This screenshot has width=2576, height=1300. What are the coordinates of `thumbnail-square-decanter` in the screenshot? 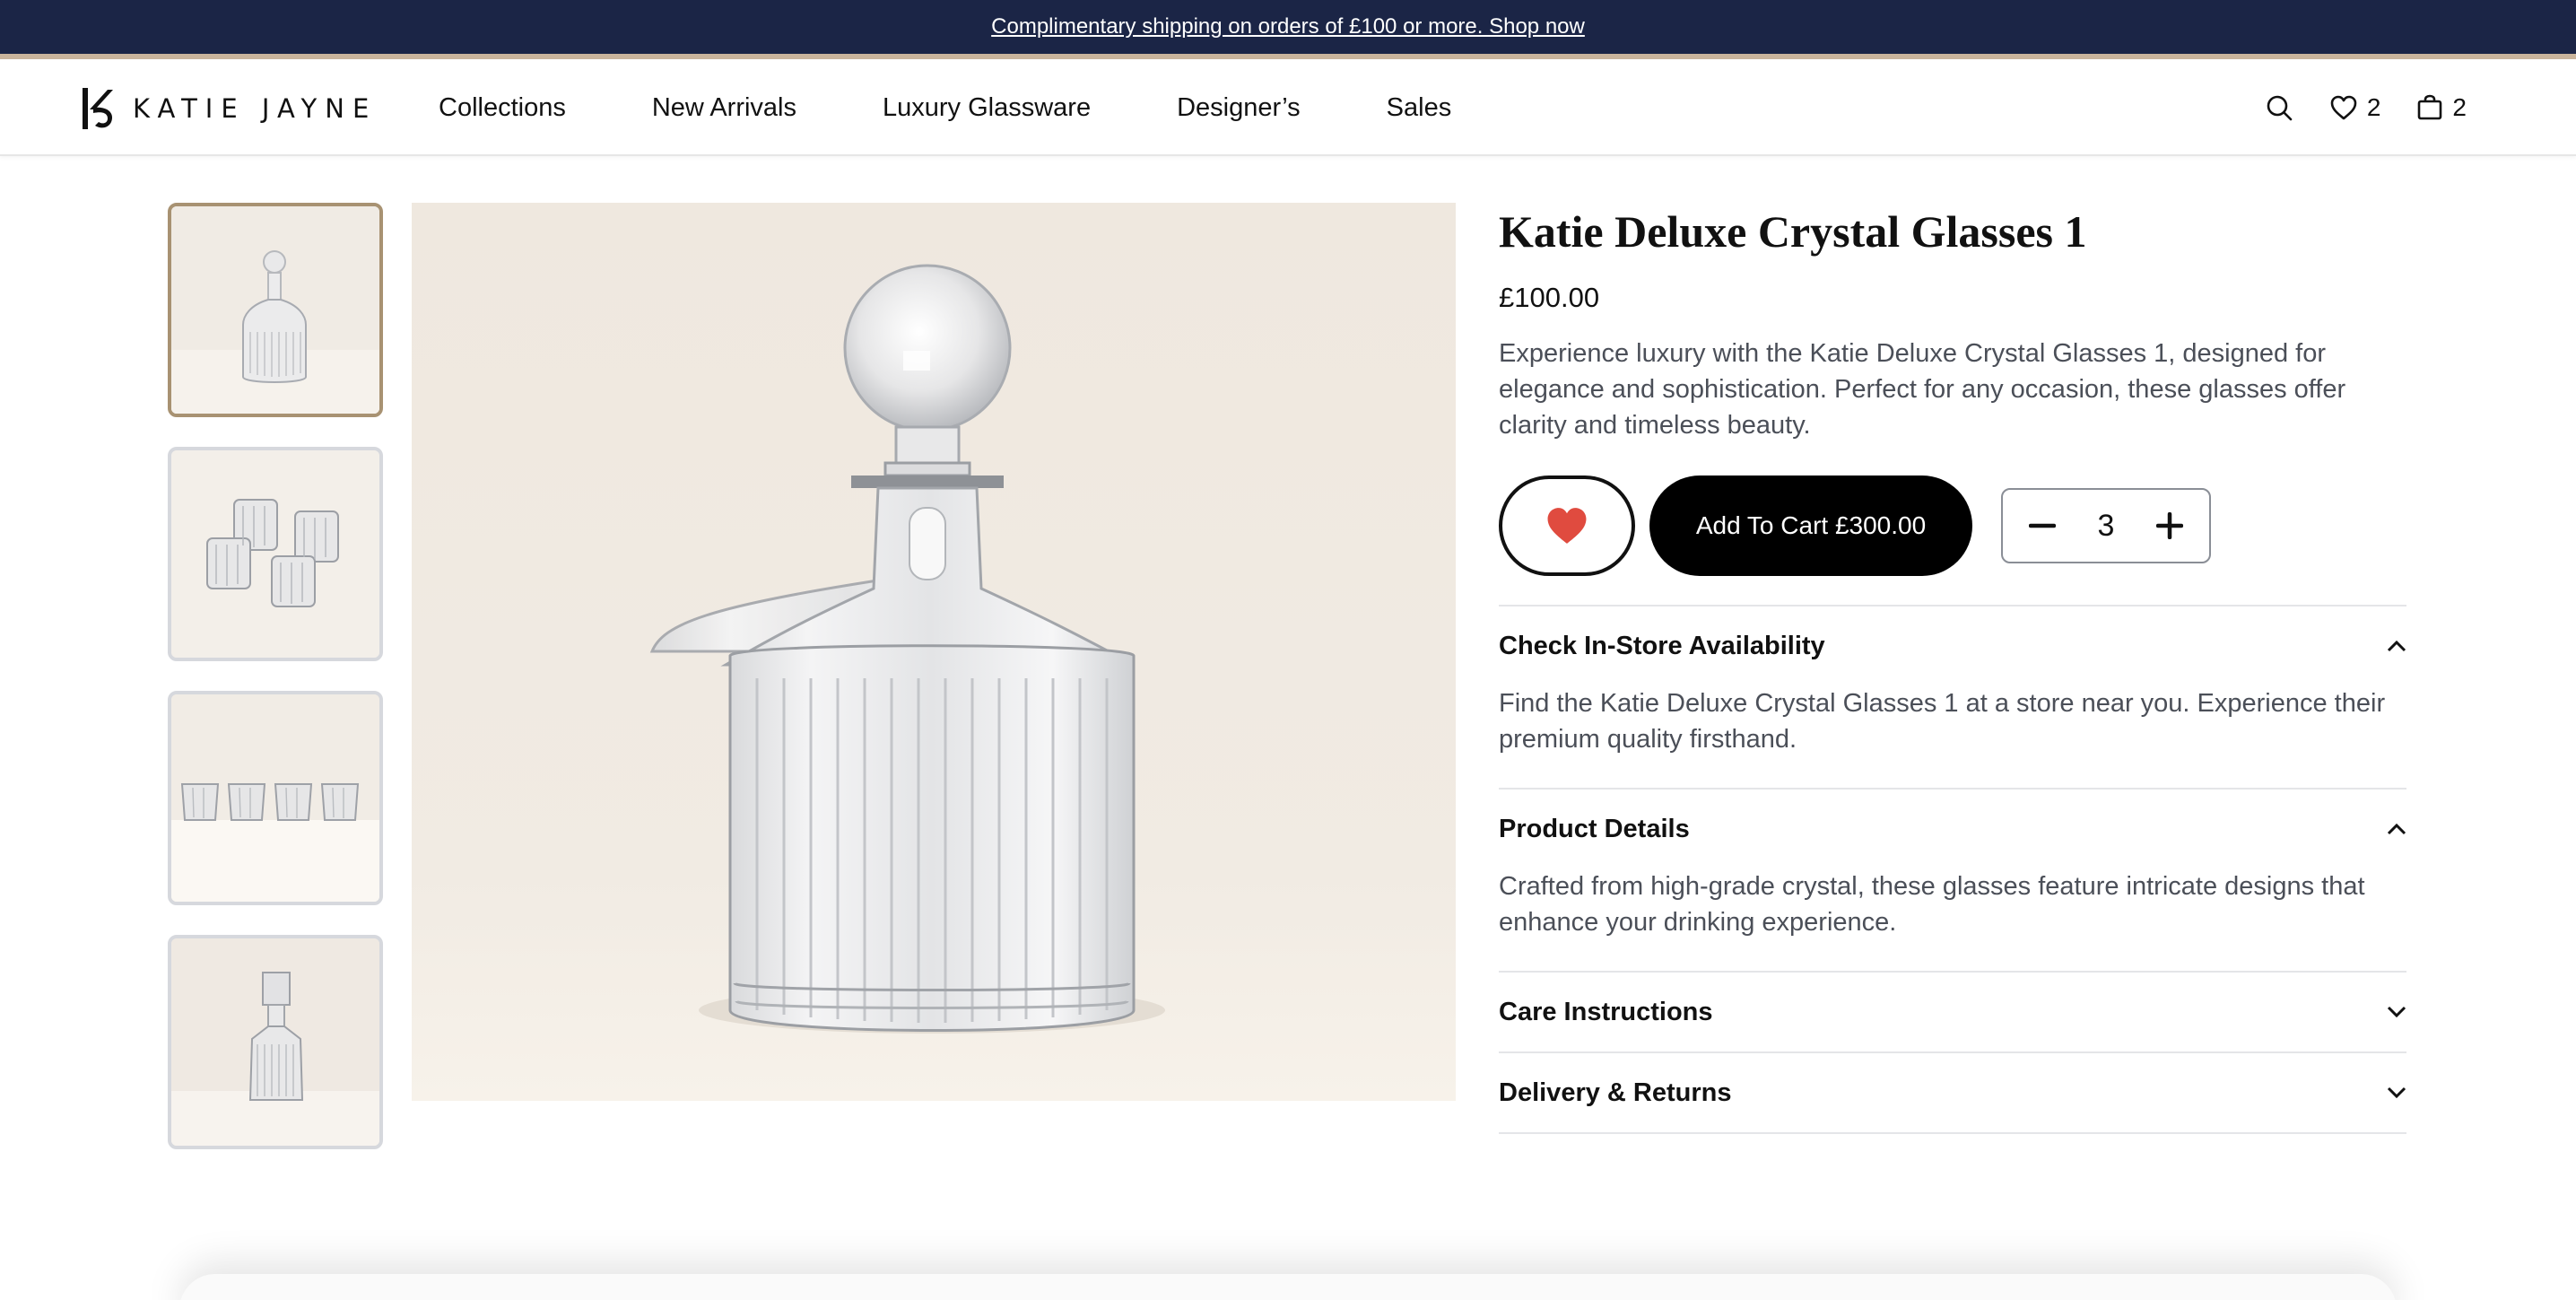 It's located at (275, 1042).